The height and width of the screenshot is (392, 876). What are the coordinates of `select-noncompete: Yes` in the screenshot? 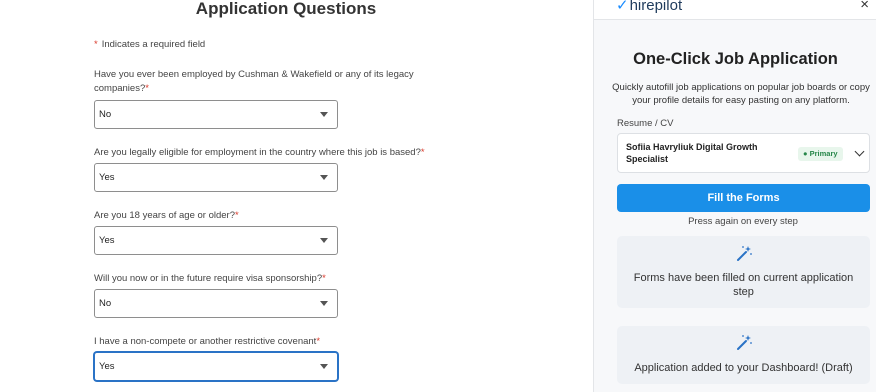 It's located at (216, 366).